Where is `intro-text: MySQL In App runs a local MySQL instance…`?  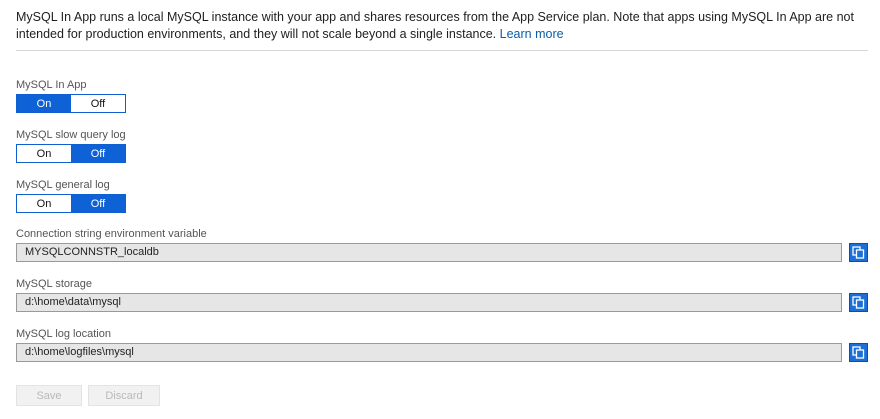
intro-text: MySQL In App runs a local MySQL instance… is located at coordinates (441, 26).